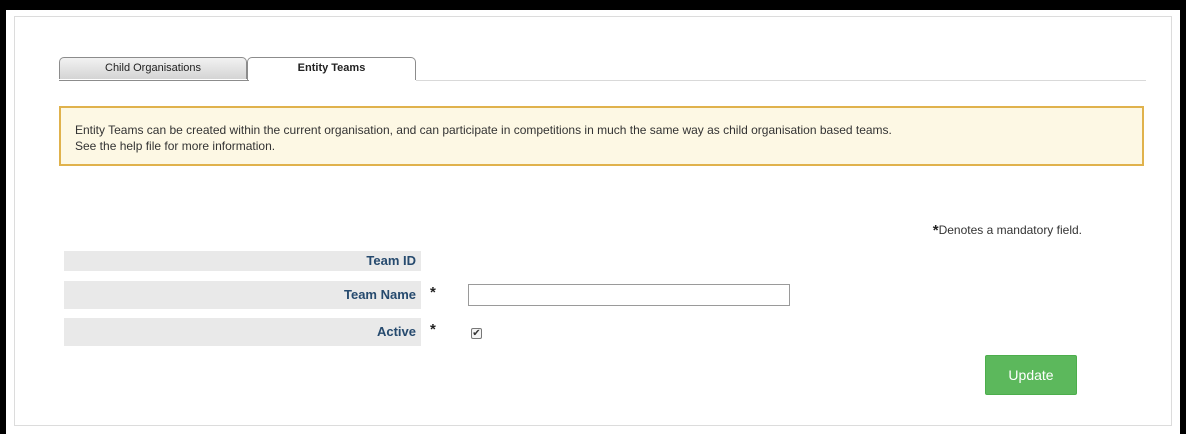  I want to click on active-checkbox: ✔, so click(476, 333).